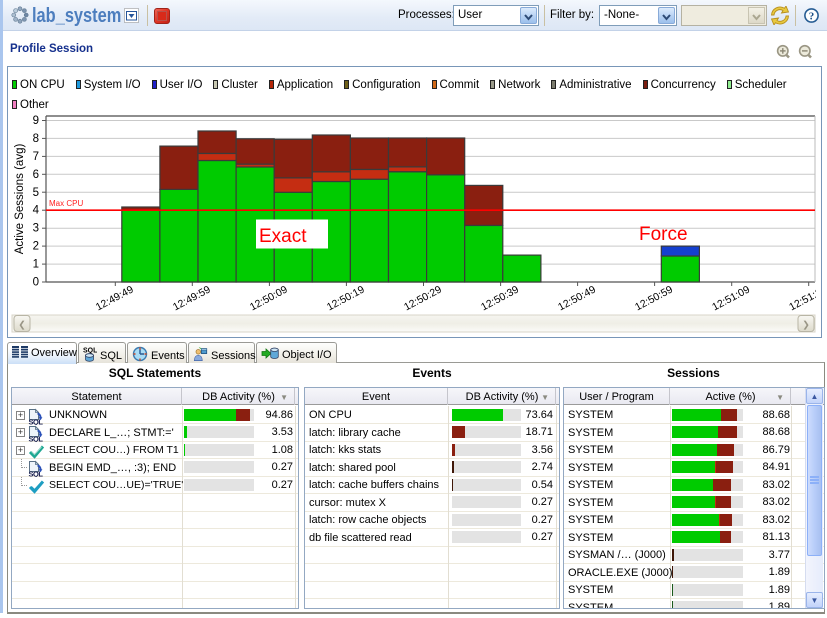  Describe the element at coordinates (36, 193) in the screenshot. I see `svg-text: 5` at that location.